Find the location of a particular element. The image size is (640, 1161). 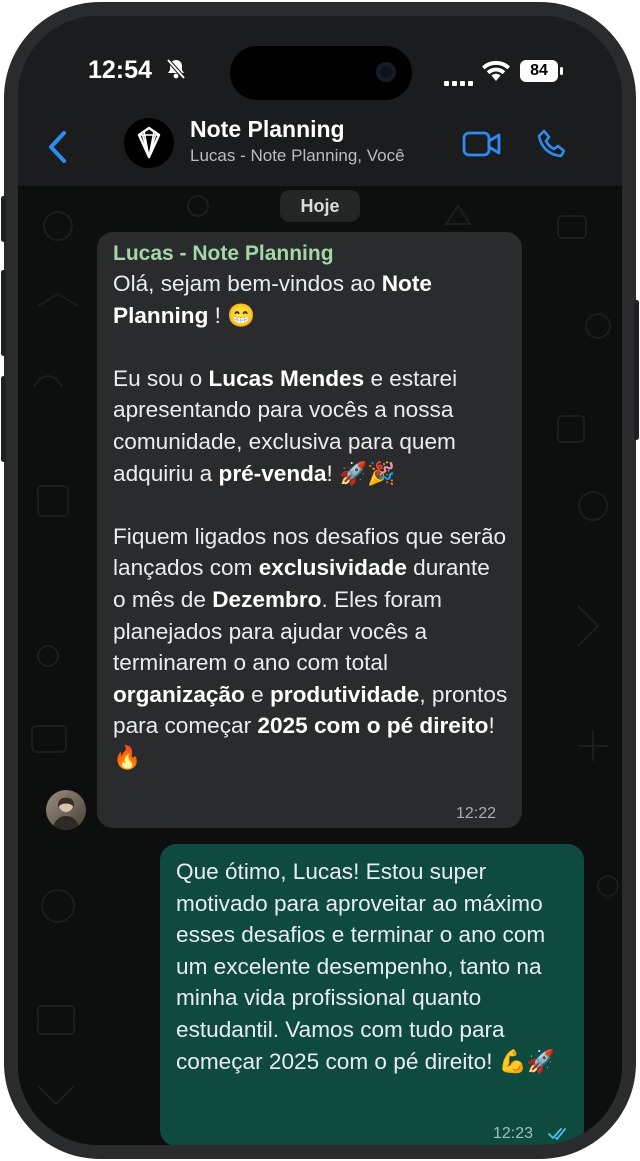

message-time: 12:23 is located at coordinates (513, 1133).